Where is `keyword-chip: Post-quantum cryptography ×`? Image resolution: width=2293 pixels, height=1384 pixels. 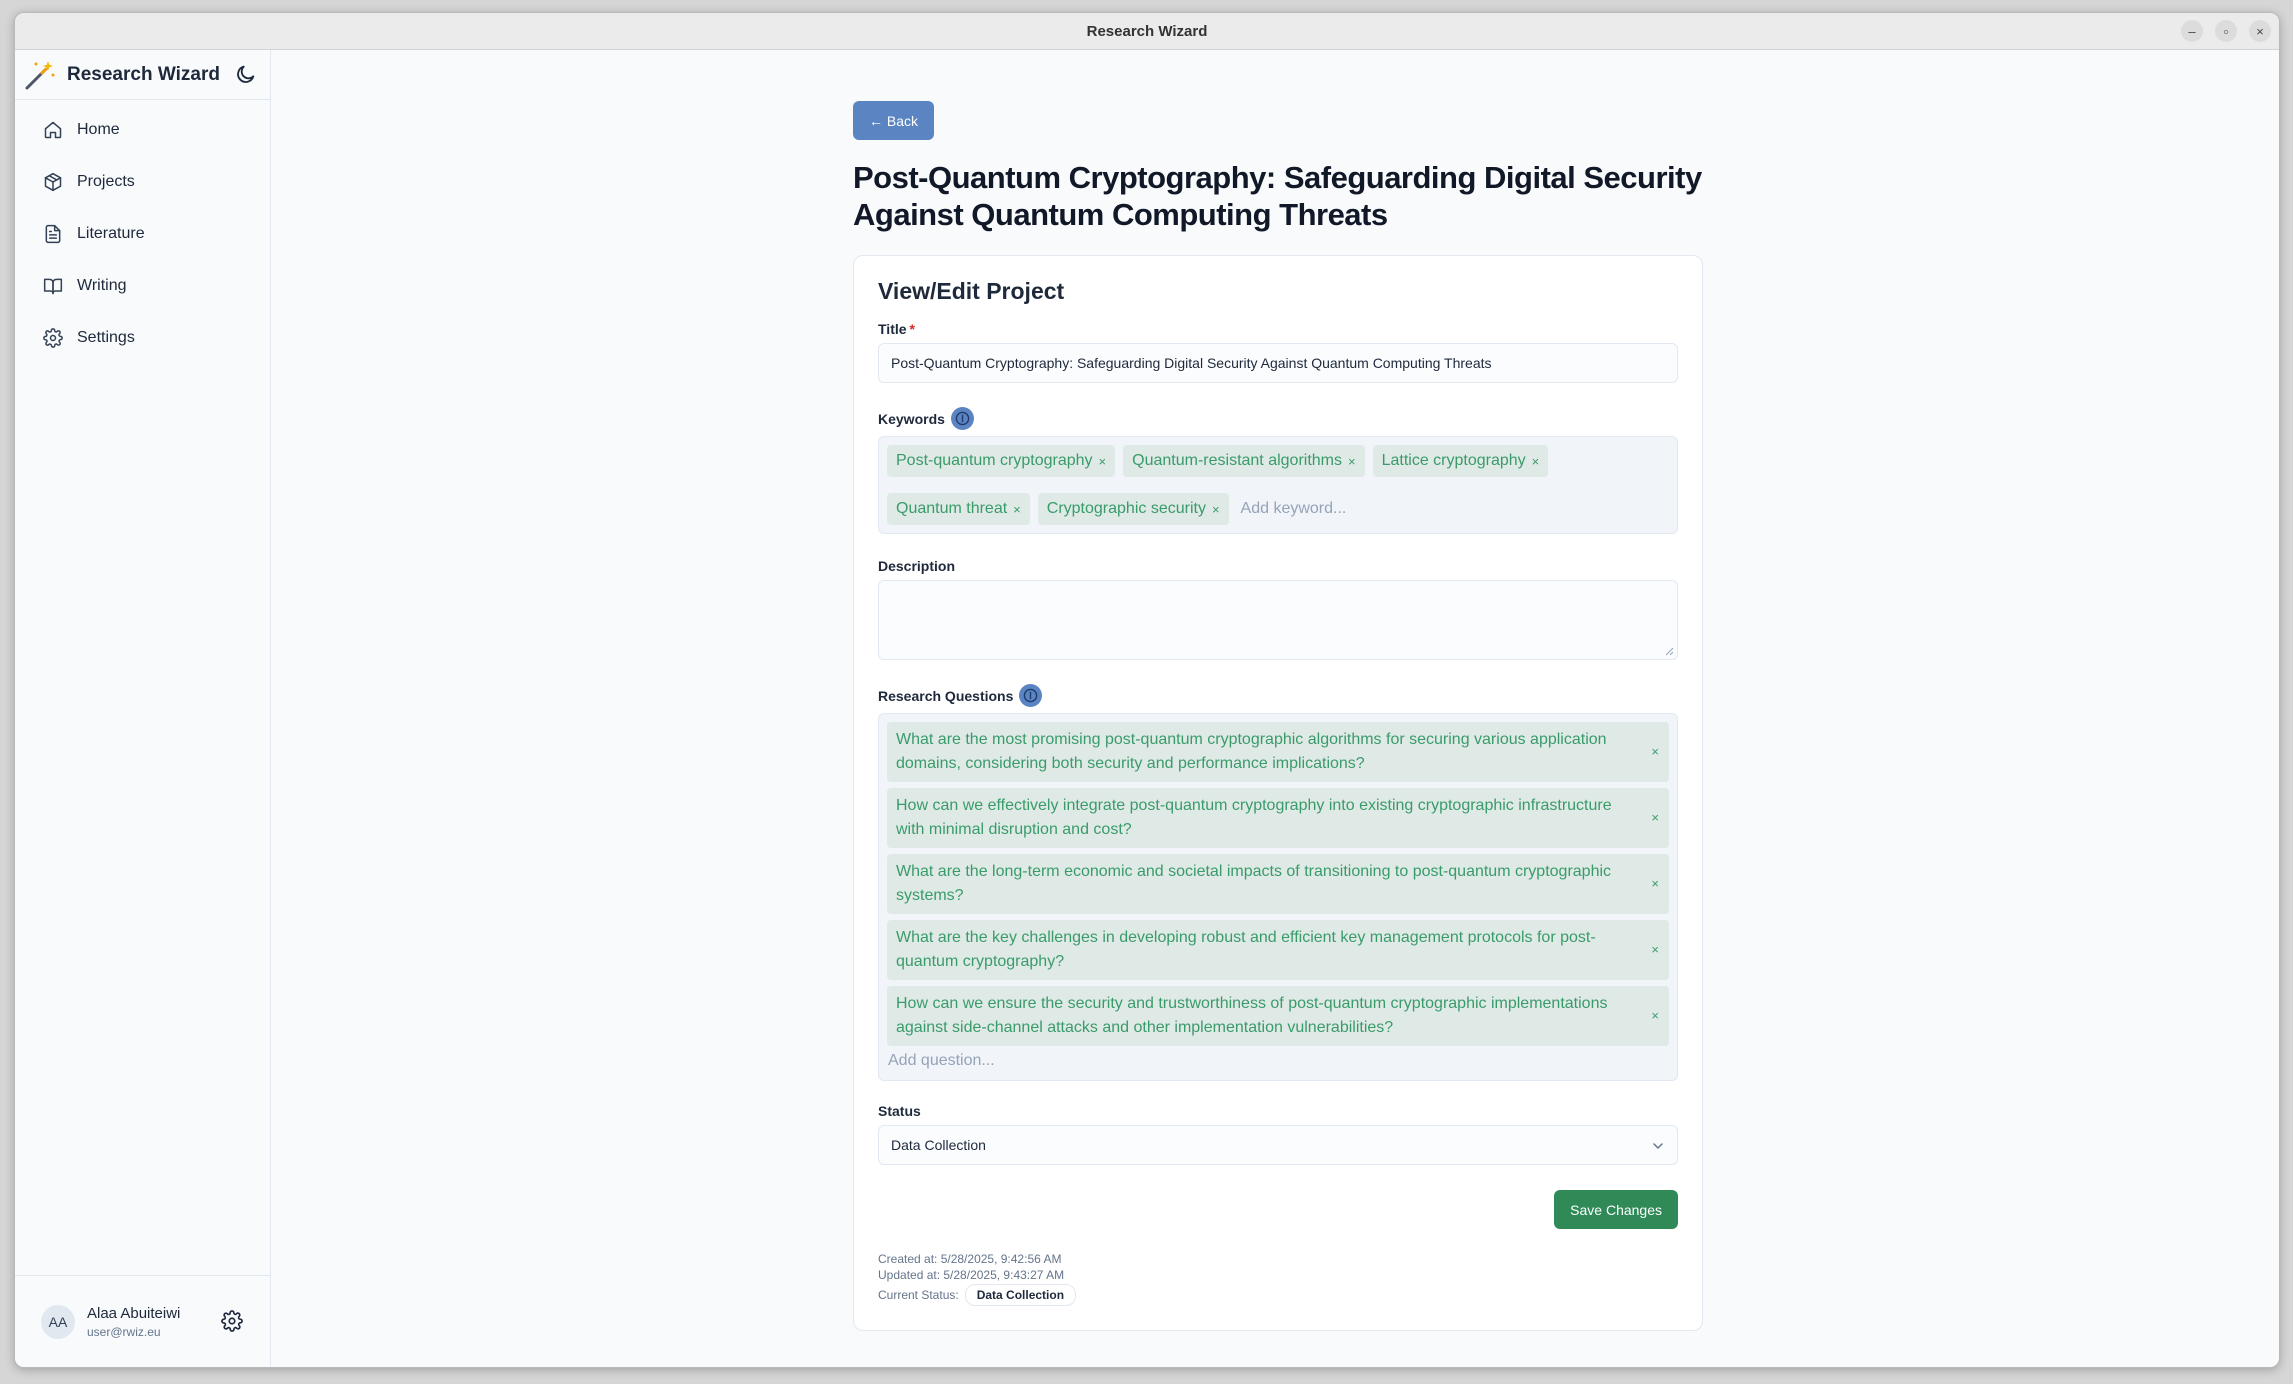
keyword-chip: Post-quantum cryptography × is located at coordinates (1001, 461).